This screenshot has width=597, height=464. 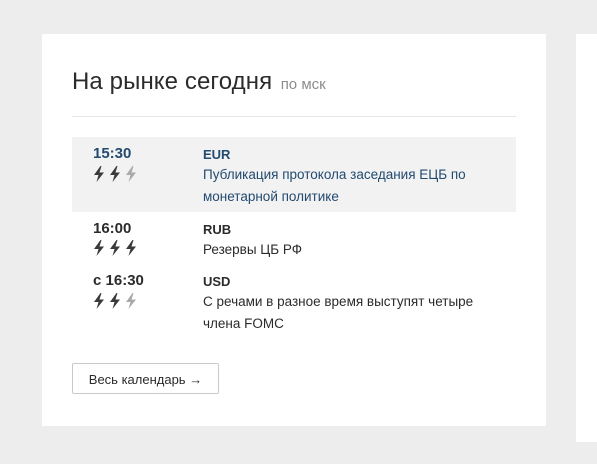 I want to click on widget-heading: На рынке сегодня по мск, so click(x=199, y=82).